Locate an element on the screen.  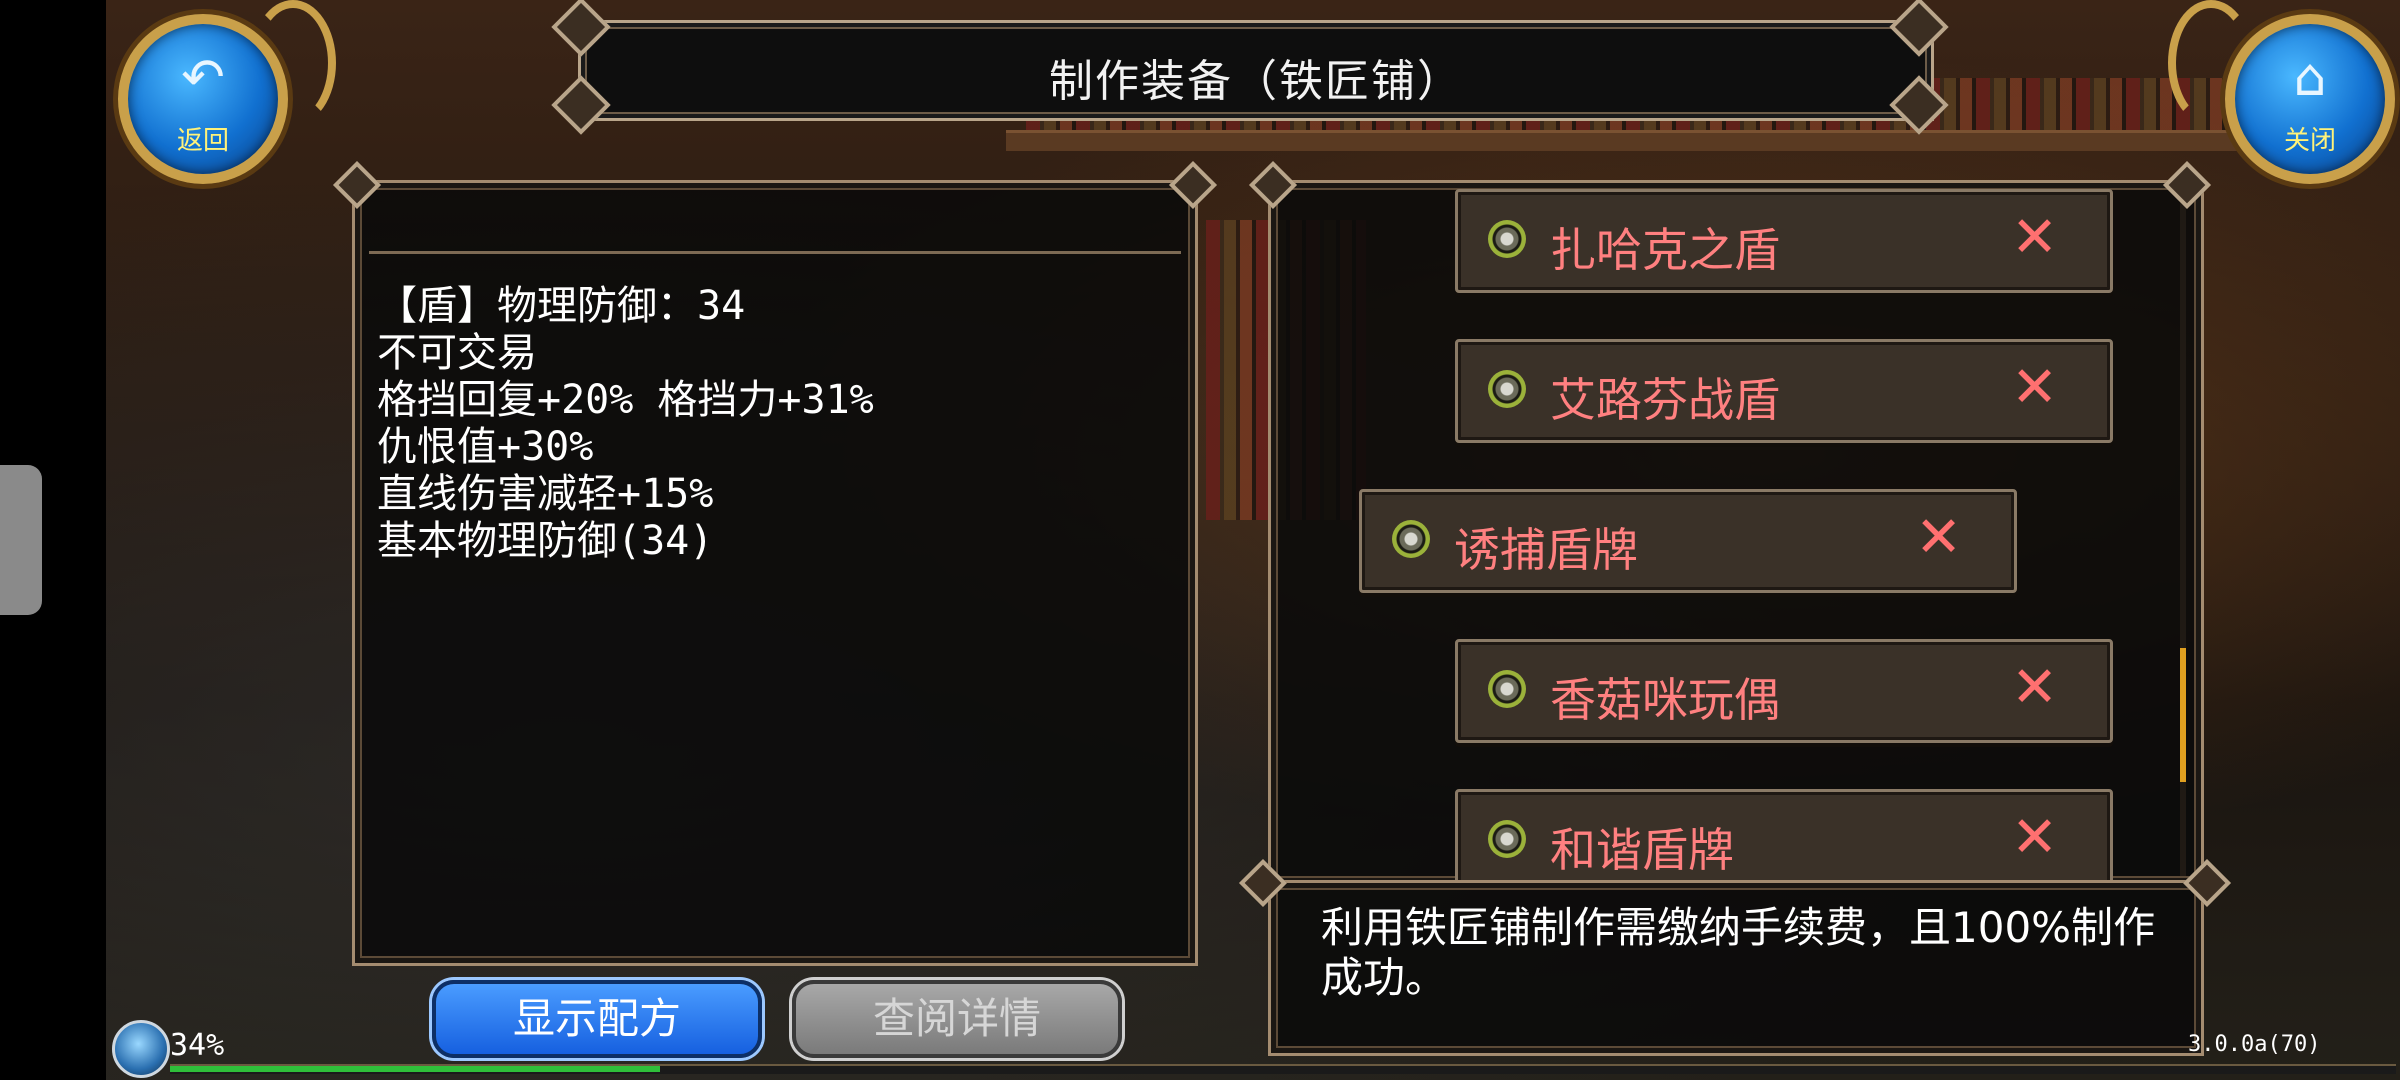
title-bar: 制作装备（铁匠铺） is located at coordinates (1256, 70).